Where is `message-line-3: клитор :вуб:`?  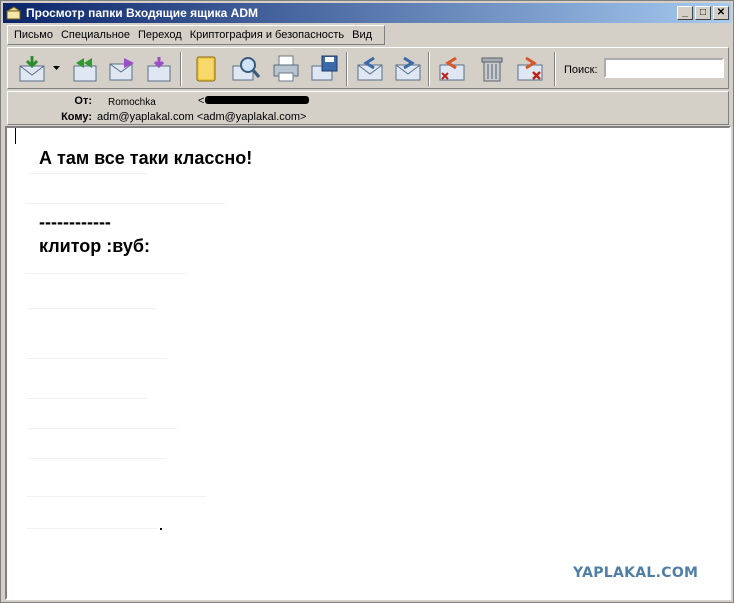 message-line-3: клитор :вуб: is located at coordinates (95, 246).